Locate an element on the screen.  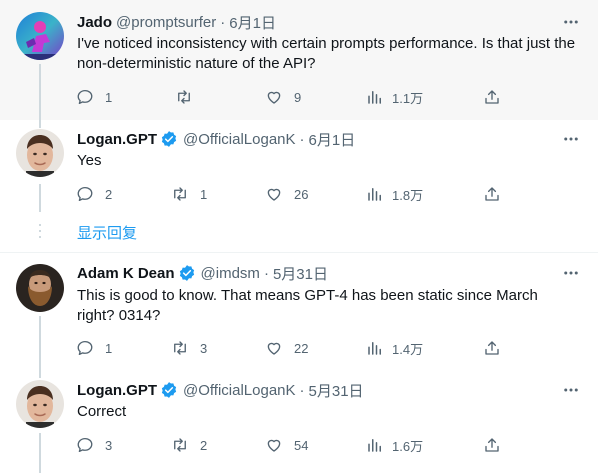
views-button: 1.6万 is located at coordinates (394, 445).